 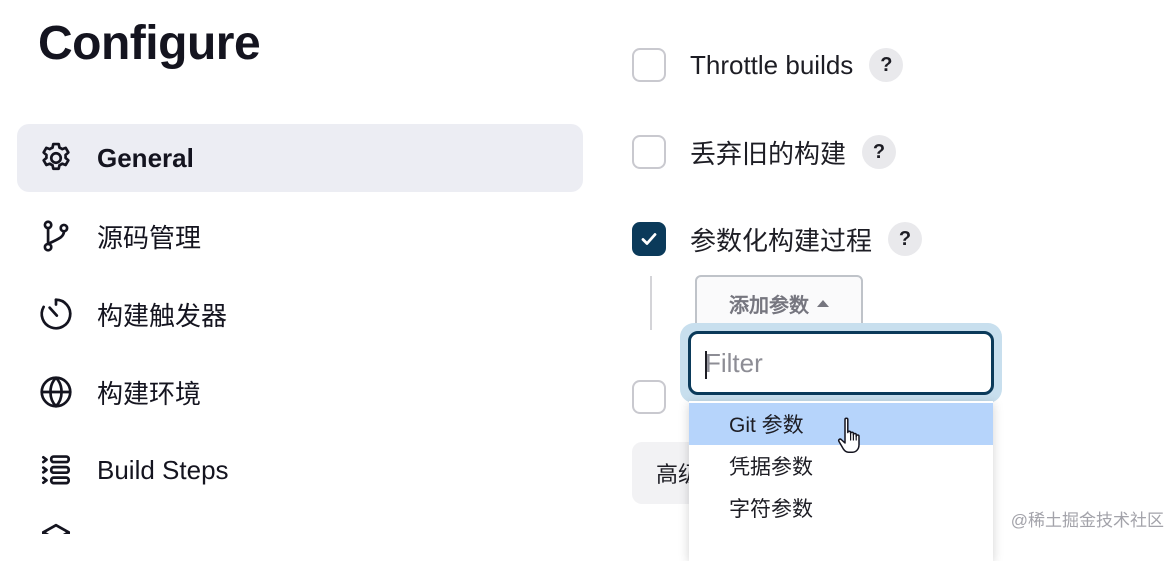 I want to click on checkmark-icon, so click(x=649, y=239).